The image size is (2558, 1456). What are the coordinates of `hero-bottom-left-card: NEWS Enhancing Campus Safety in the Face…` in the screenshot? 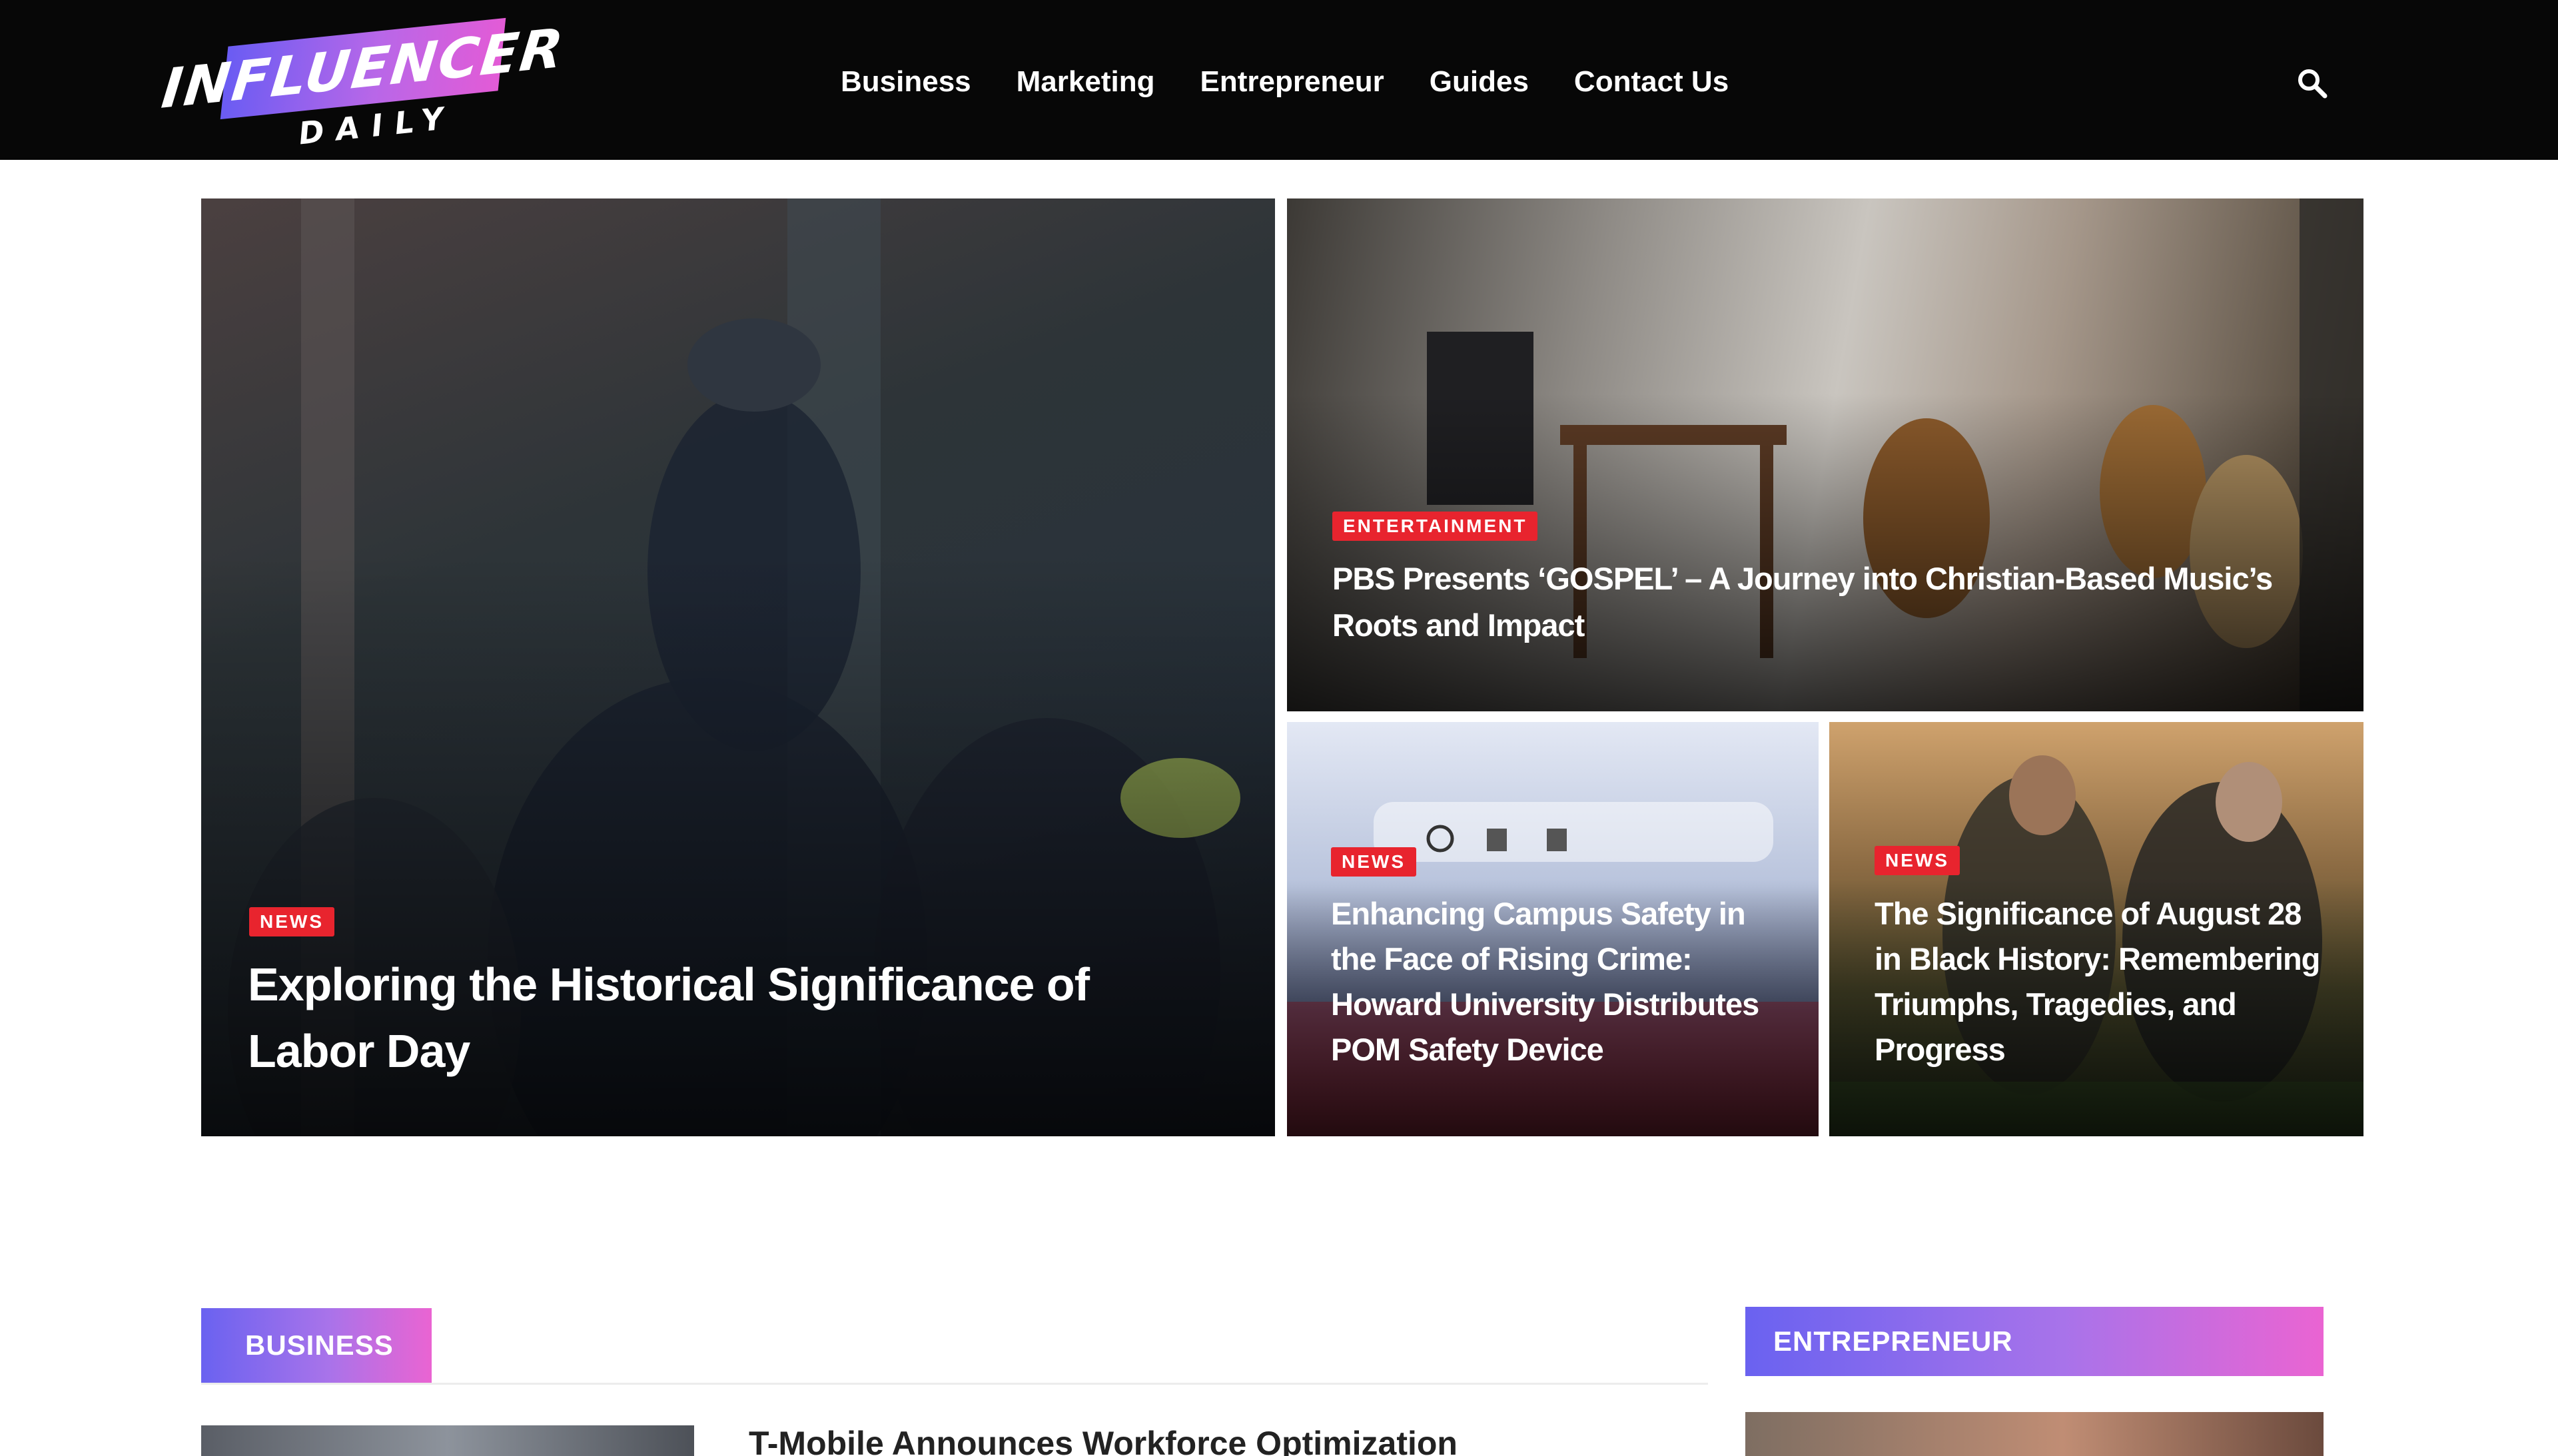 It's located at (1553, 929).